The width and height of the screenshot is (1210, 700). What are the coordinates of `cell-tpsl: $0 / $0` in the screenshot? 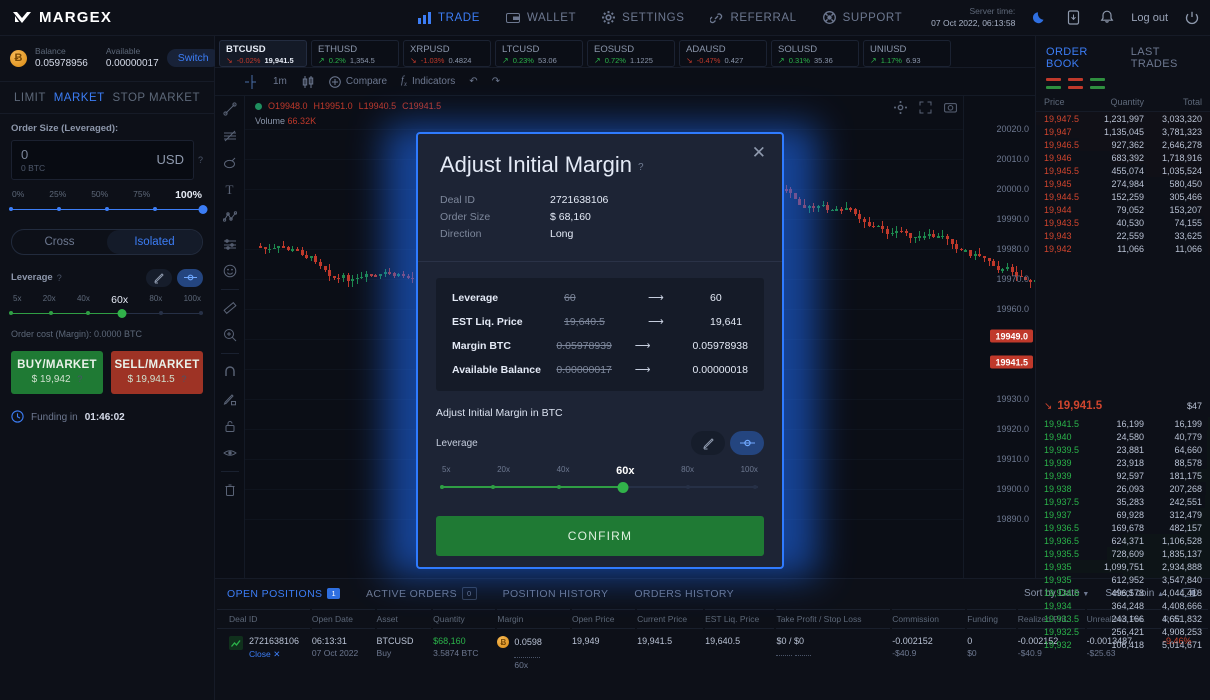 It's located at (833, 641).